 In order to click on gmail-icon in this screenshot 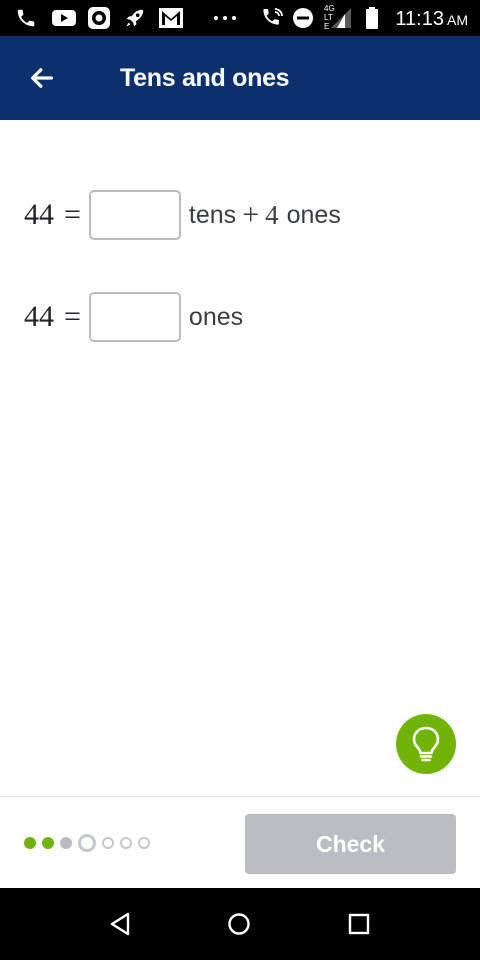, I will do `click(171, 18)`.